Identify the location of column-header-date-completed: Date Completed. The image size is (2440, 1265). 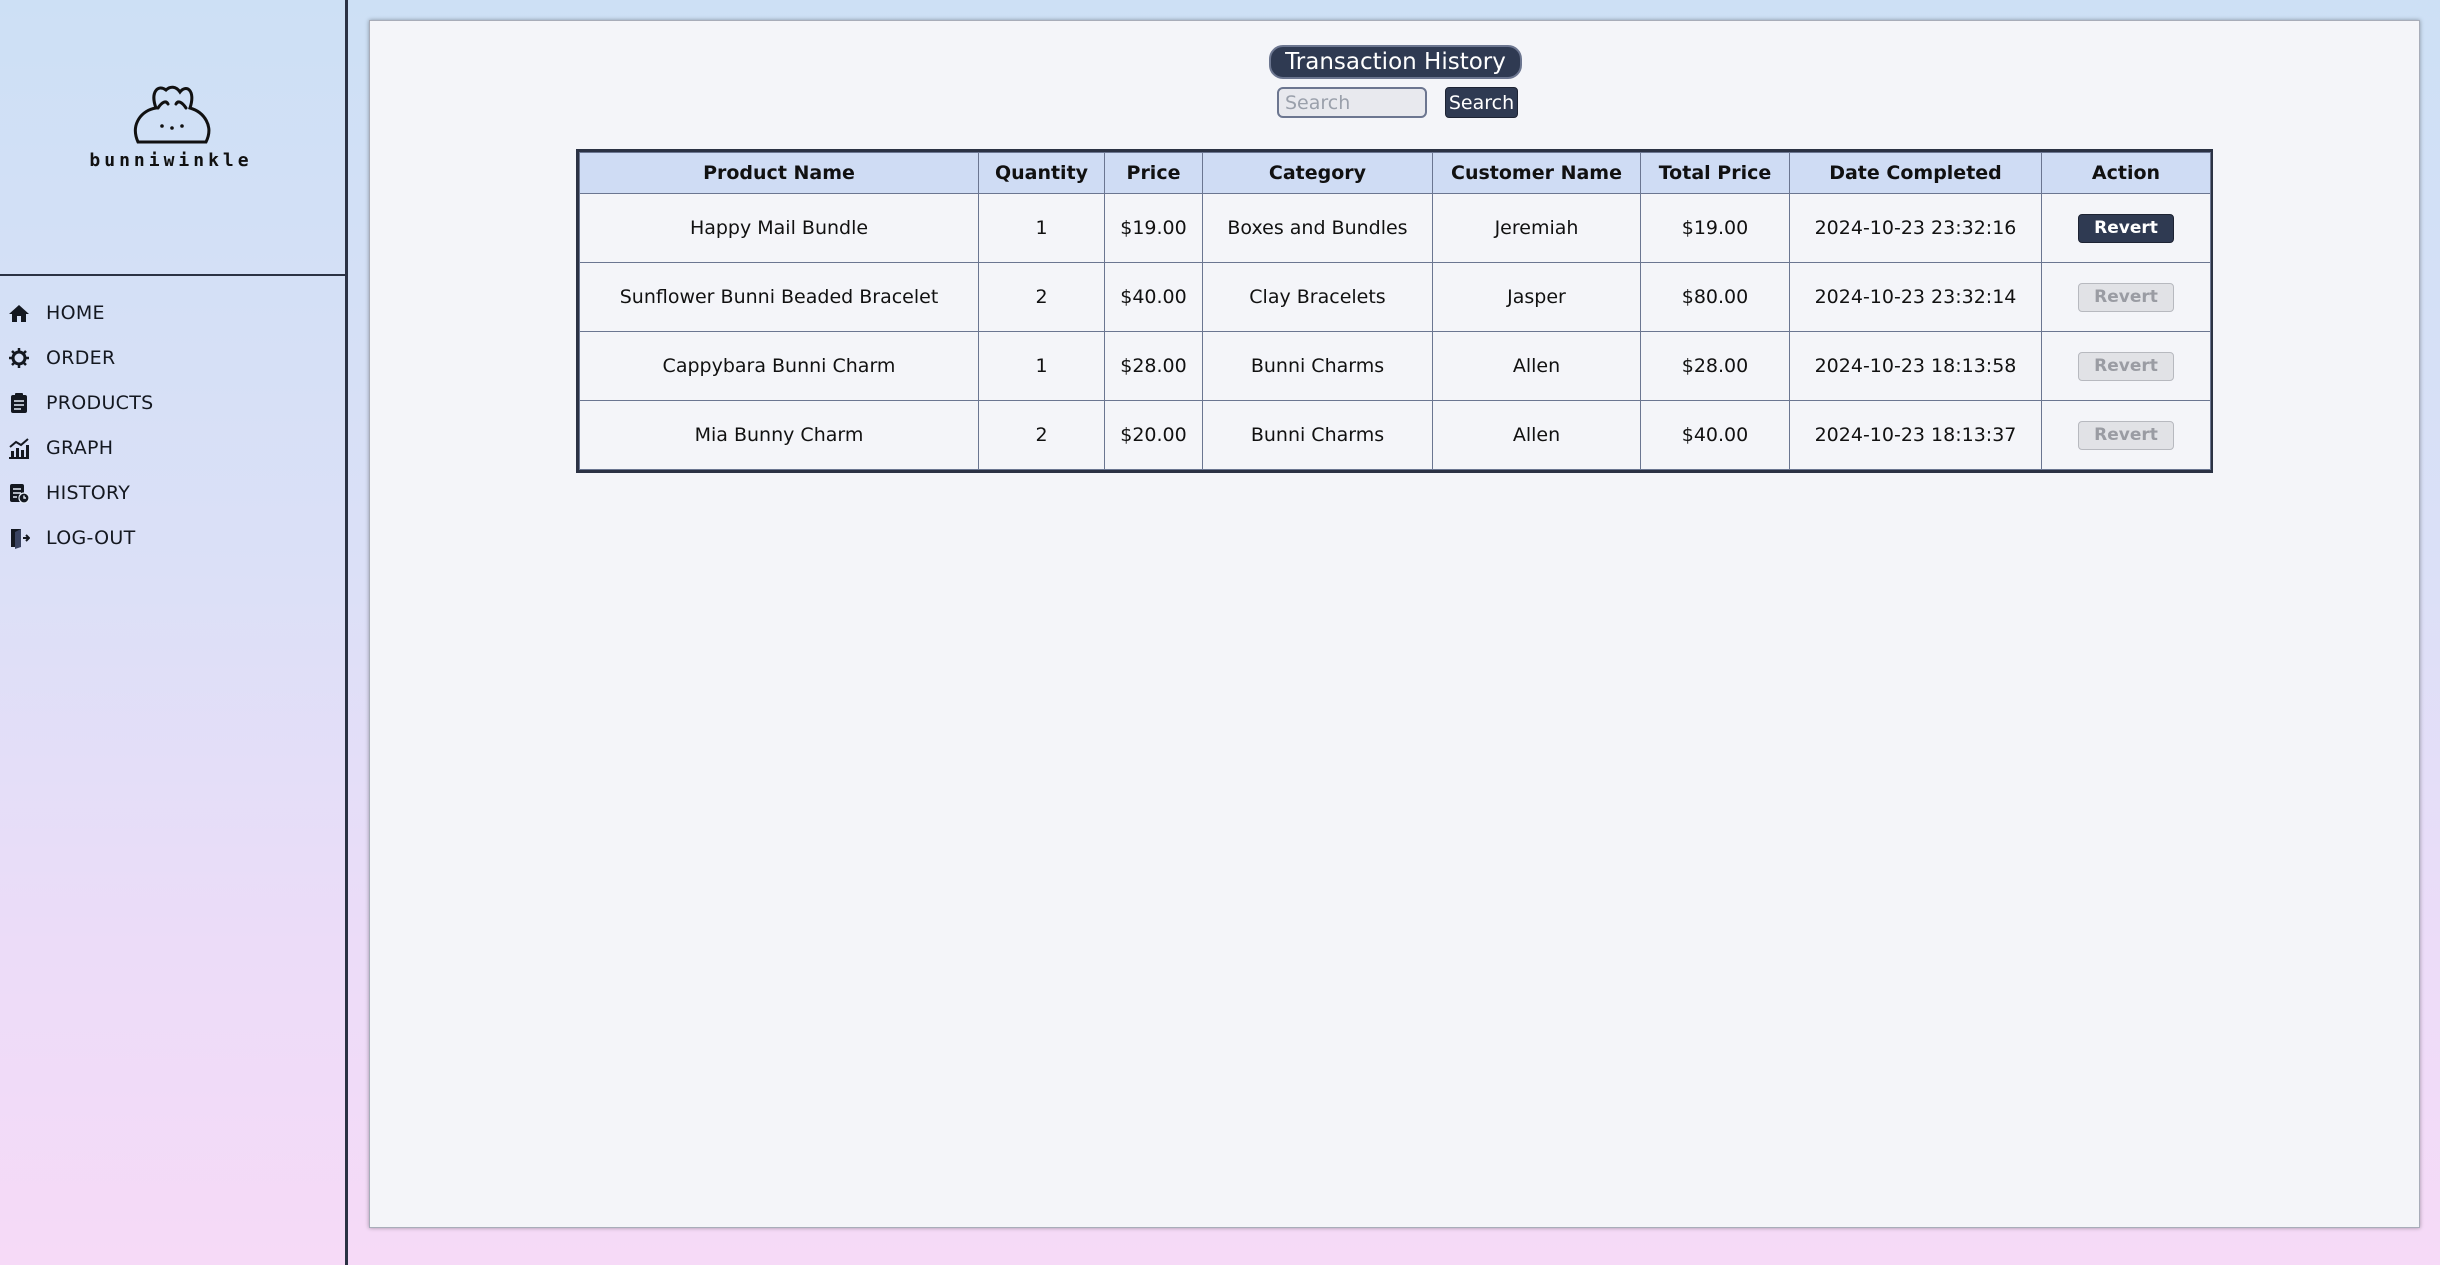
(1915, 173).